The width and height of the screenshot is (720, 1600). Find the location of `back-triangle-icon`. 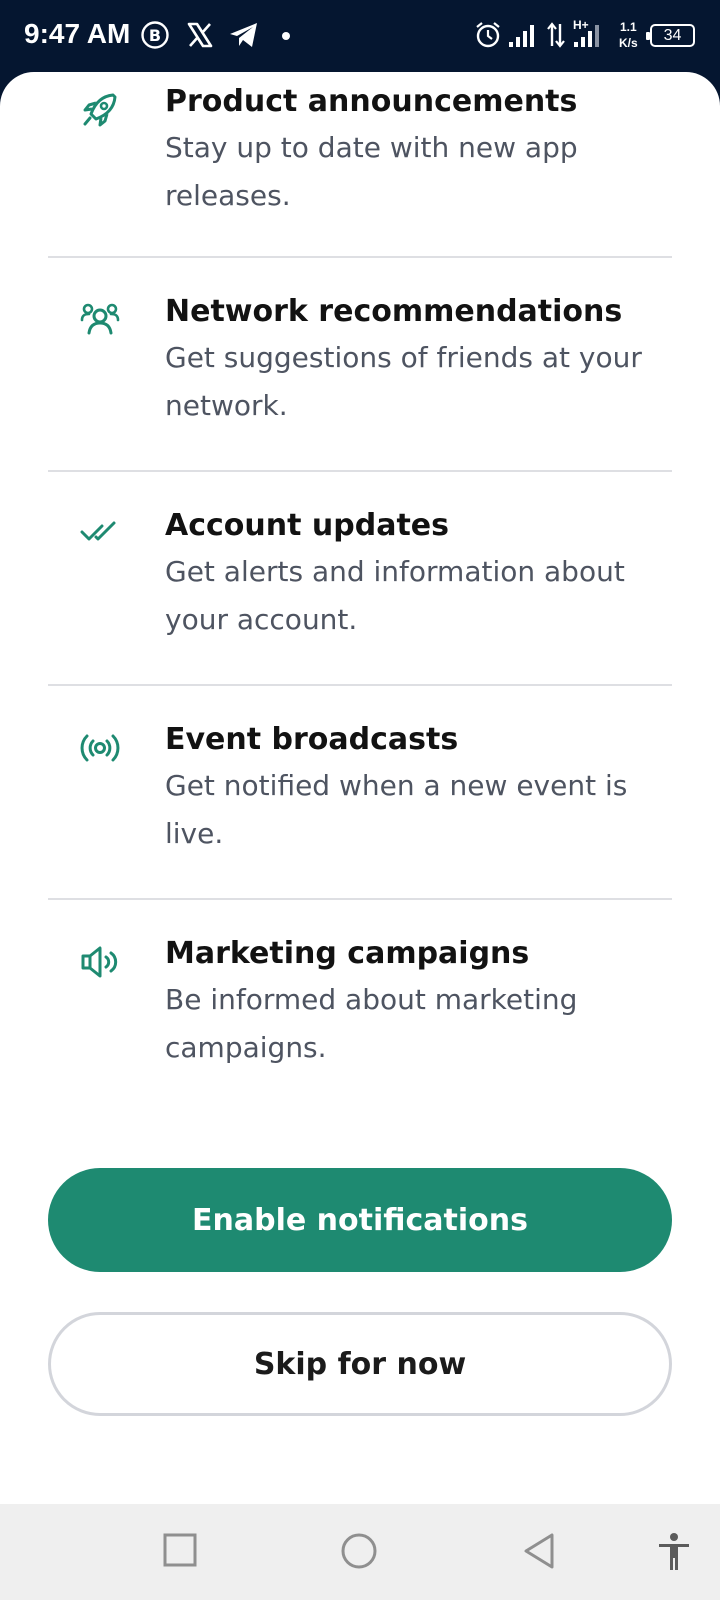

back-triangle-icon is located at coordinates (540, 1551).